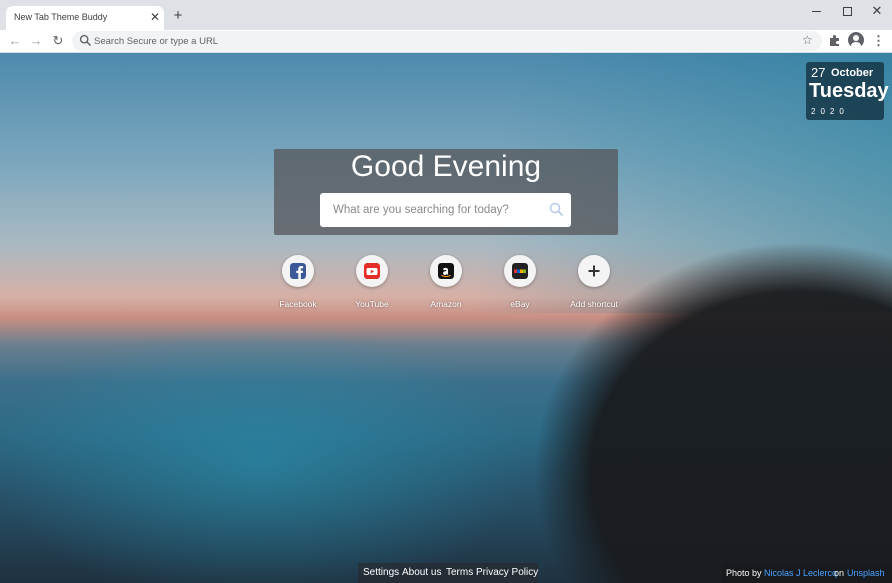 The height and width of the screenshot is (583, 892). I want to click on shortcut-ebay-circle, so click(520, 271).